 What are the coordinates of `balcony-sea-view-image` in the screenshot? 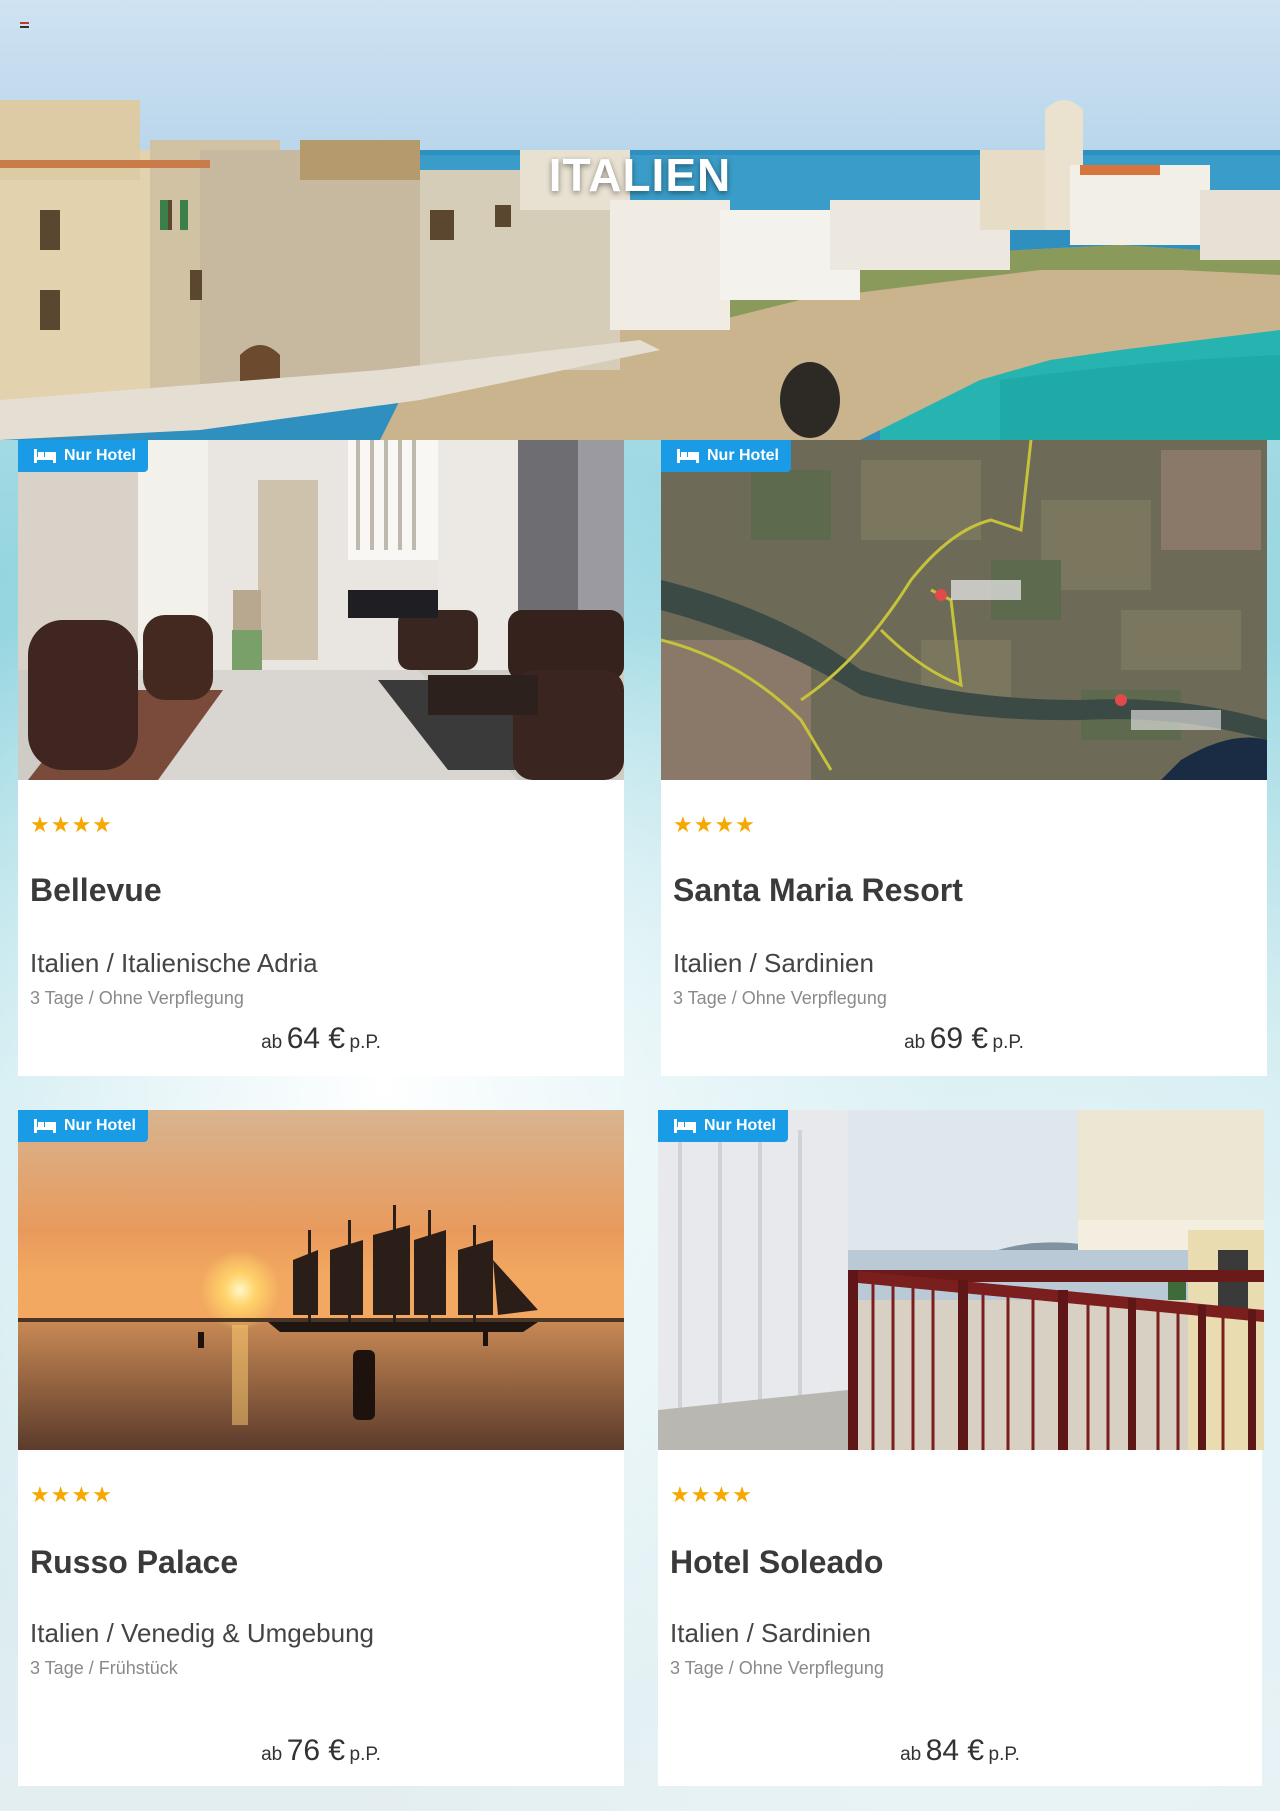 It's located at (961, 1280).